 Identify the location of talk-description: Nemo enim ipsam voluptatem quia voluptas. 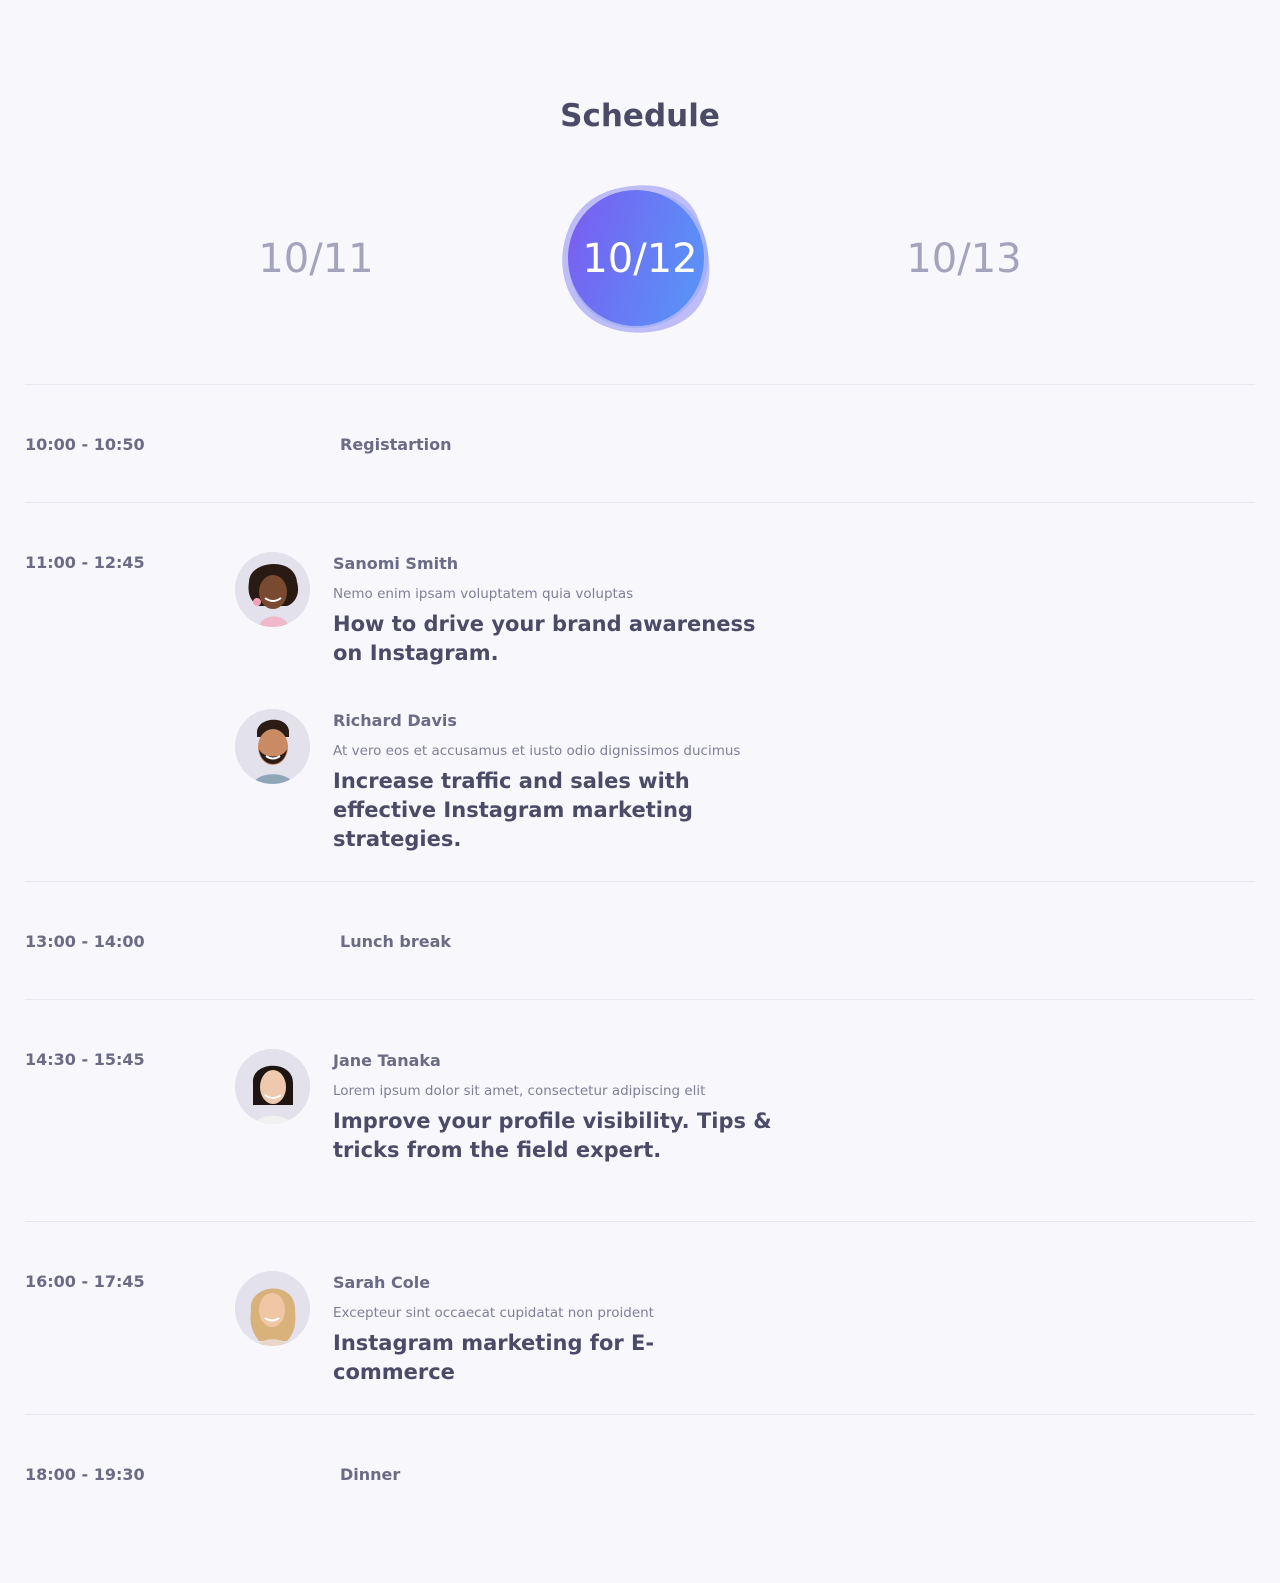
(483, 594).